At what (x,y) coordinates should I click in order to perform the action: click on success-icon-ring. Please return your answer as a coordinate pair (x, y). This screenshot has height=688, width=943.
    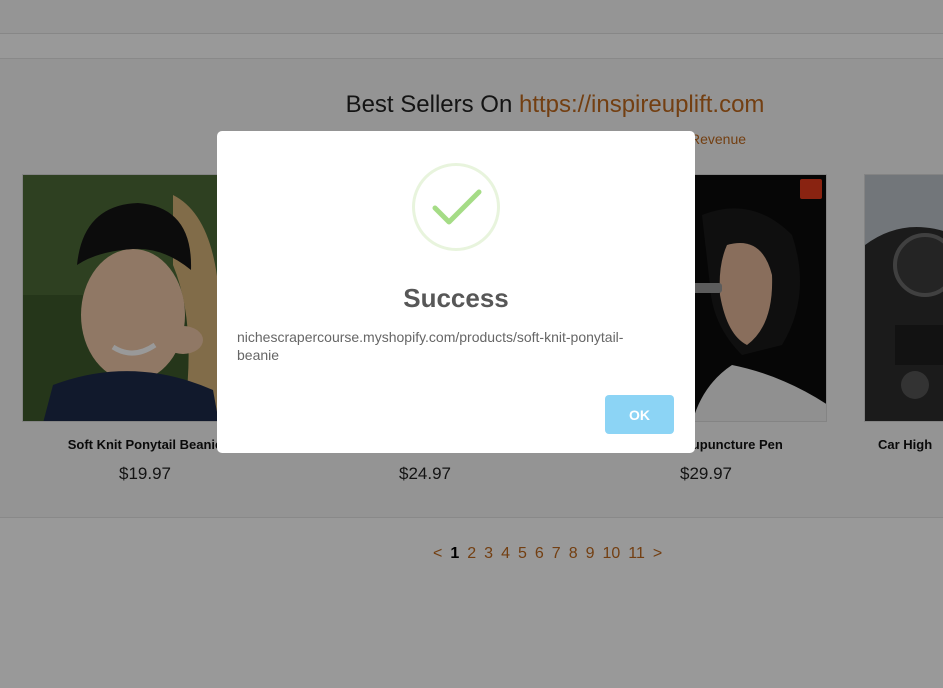
    Looking at the image, I should click on (456, 207).